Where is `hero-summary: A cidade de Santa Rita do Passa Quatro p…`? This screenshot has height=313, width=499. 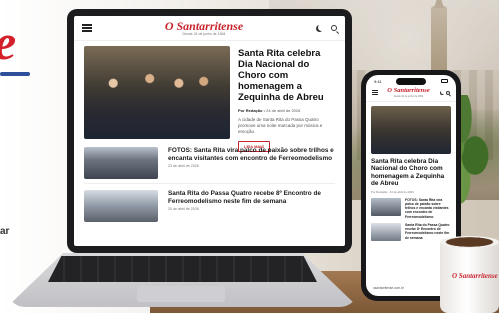 hero-summary: A cidade de Santa Rita do Passa Quatro p… is located at coordinates (280, 125).